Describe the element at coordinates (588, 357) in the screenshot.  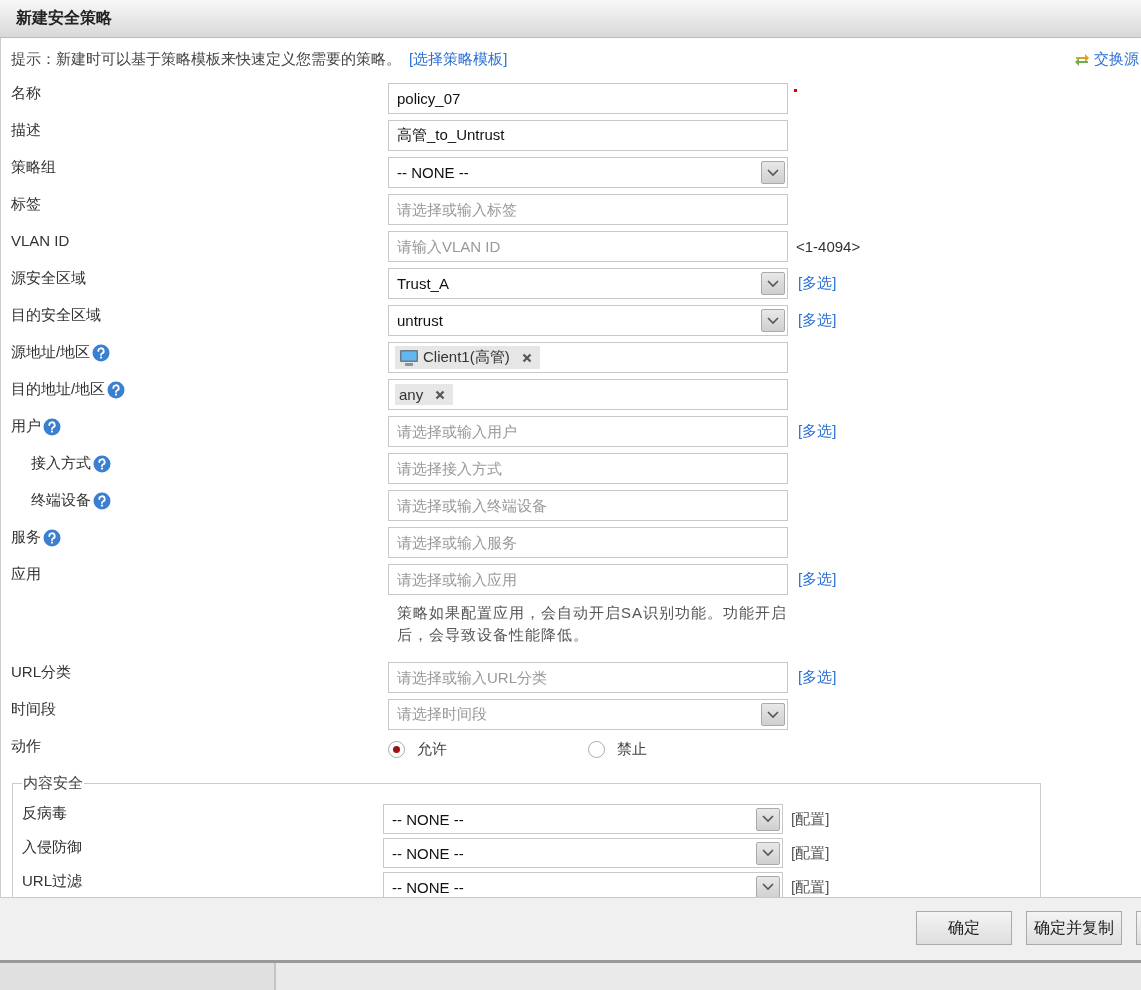
I see `tag-field: Client1(高管)` at that location.